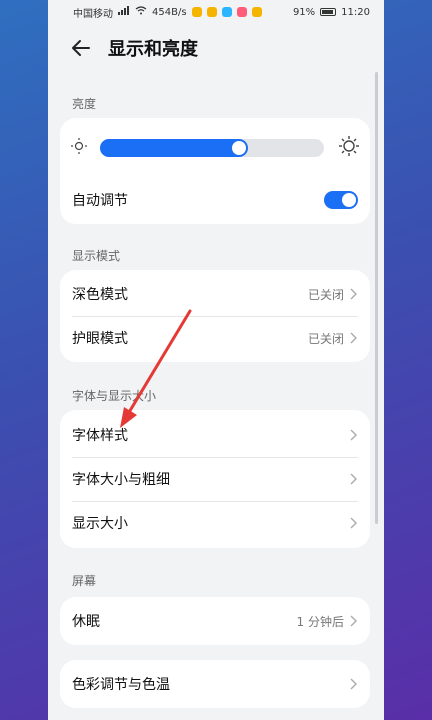  I want to click on font-card: 字体样式 字体大小与粗细 显示大小, so click(215, 479).